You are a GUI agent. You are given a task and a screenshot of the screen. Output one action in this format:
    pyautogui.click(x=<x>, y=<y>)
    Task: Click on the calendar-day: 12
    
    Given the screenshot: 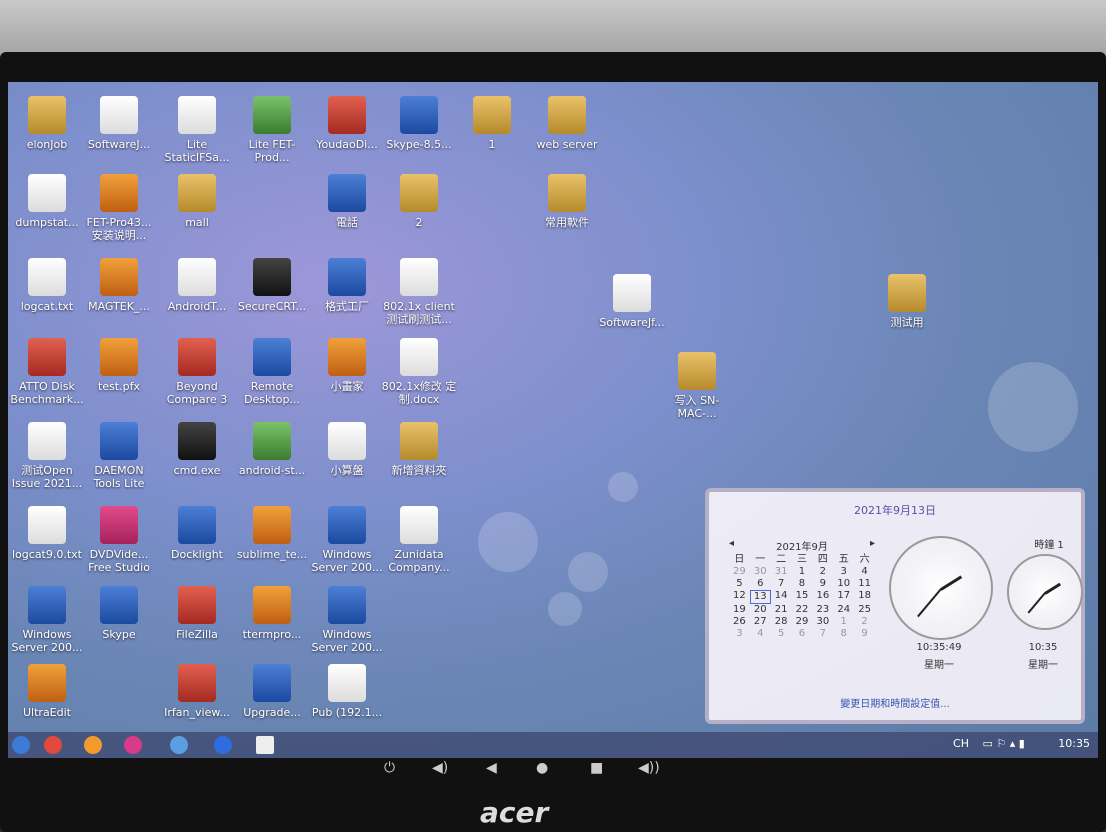 What is the action you would take?
    pyautogui.click(x=739, y=597)
    